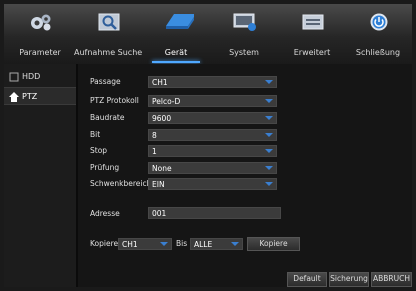 The image size is (416, 291). I want to click on advanced-icon, so click(313, 22).